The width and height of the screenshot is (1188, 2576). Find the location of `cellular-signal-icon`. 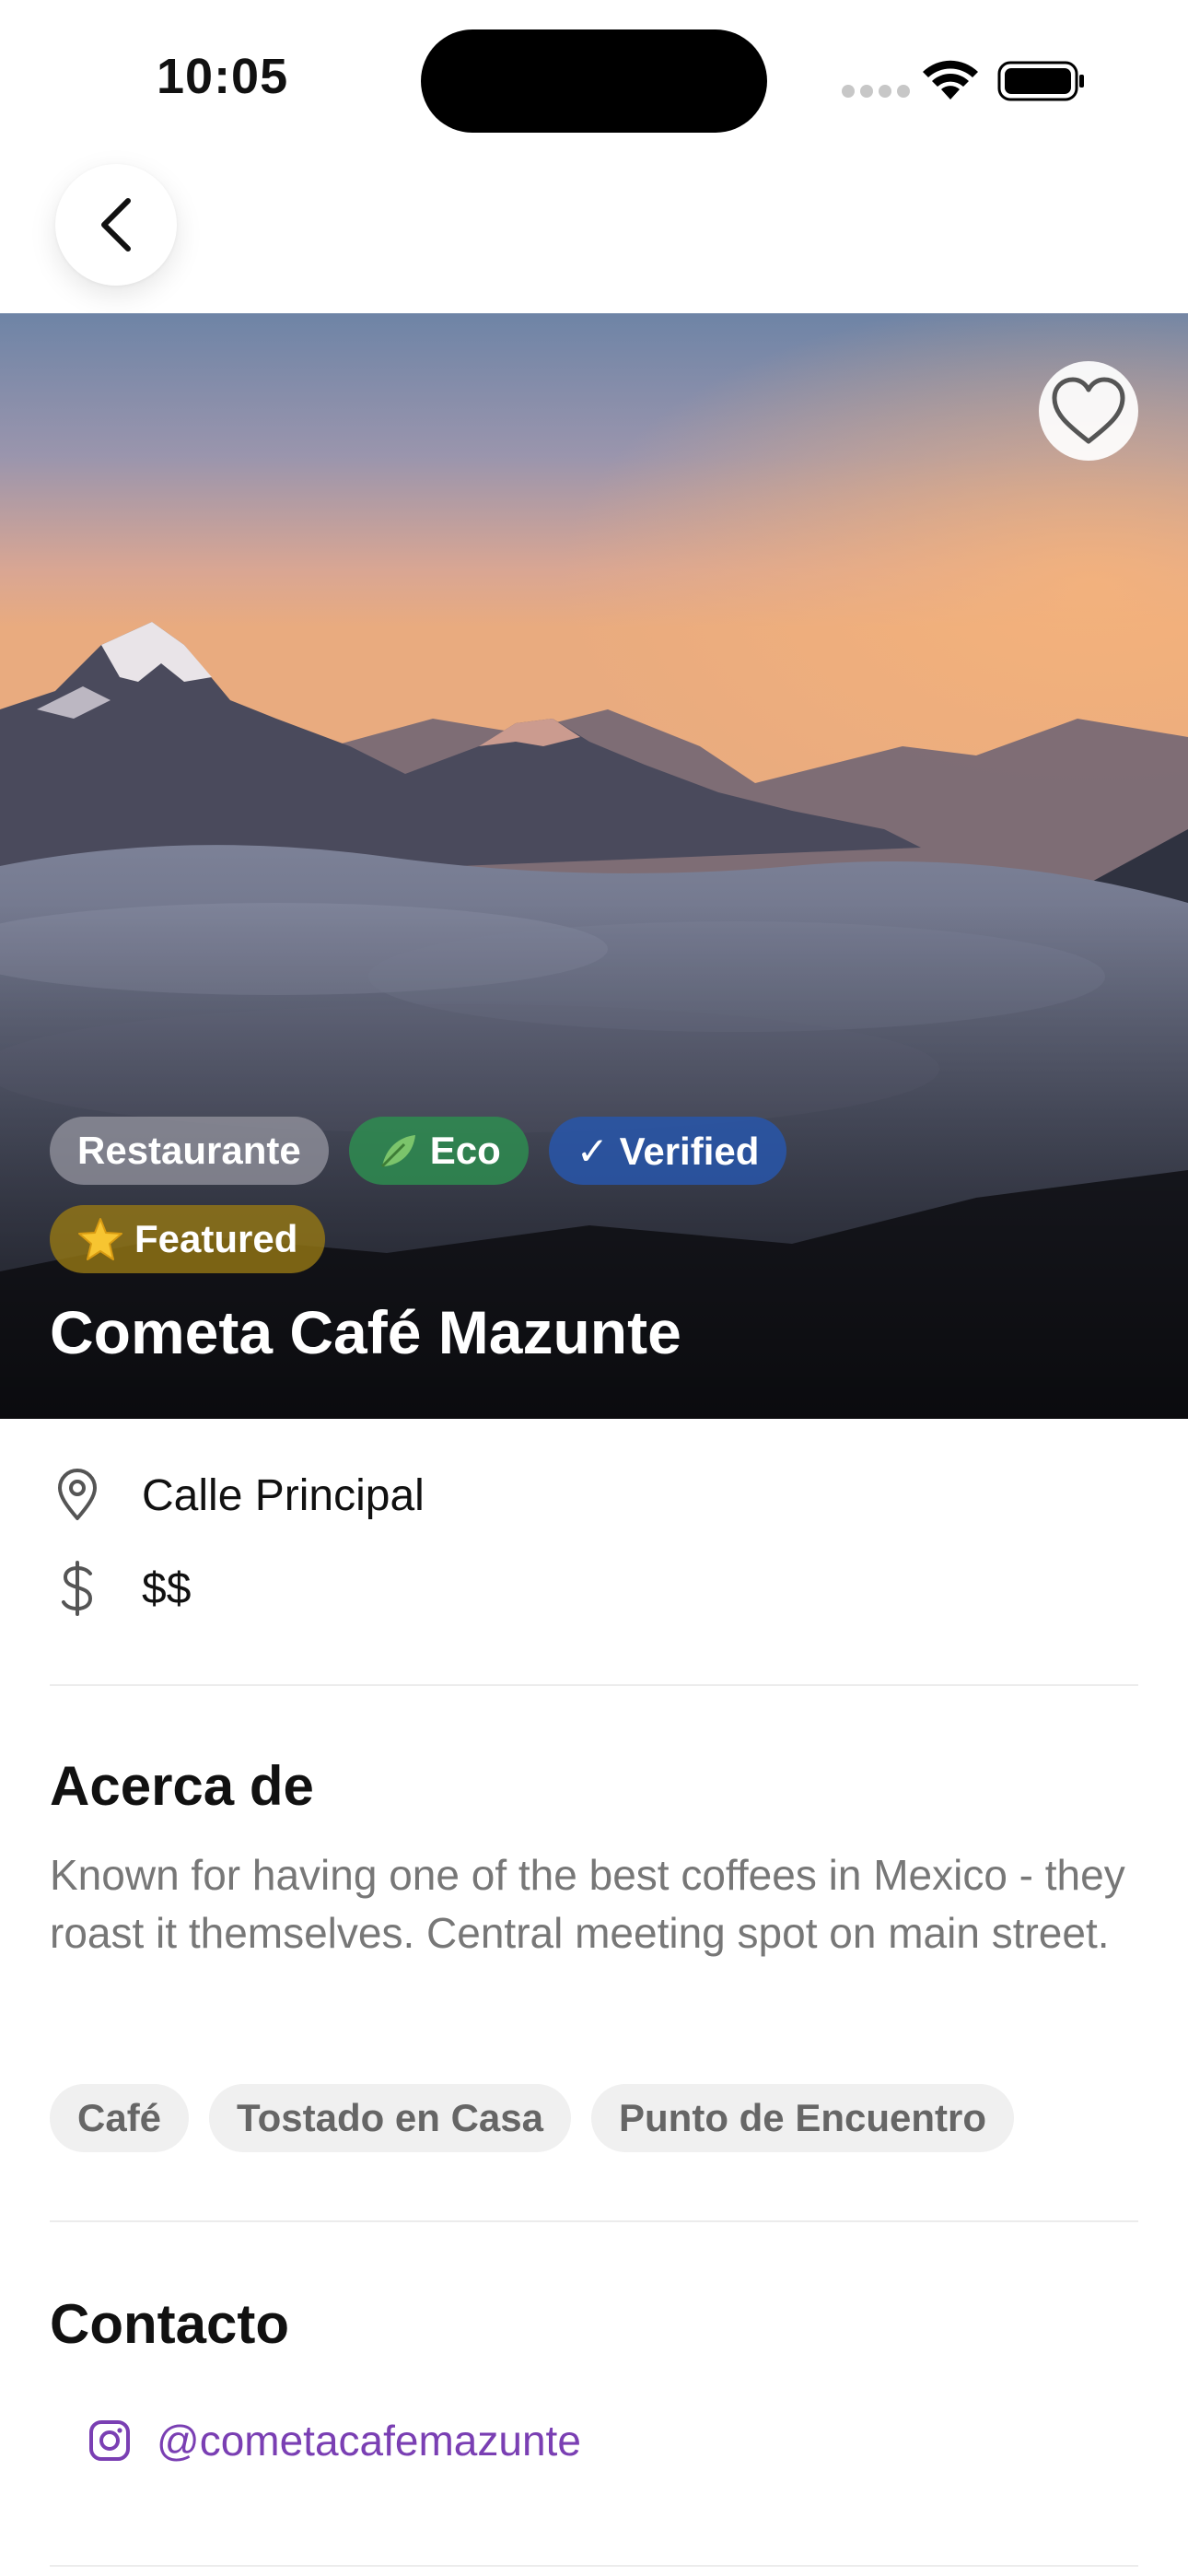

cellular-signal-icon is located at coordinates (878, 93).